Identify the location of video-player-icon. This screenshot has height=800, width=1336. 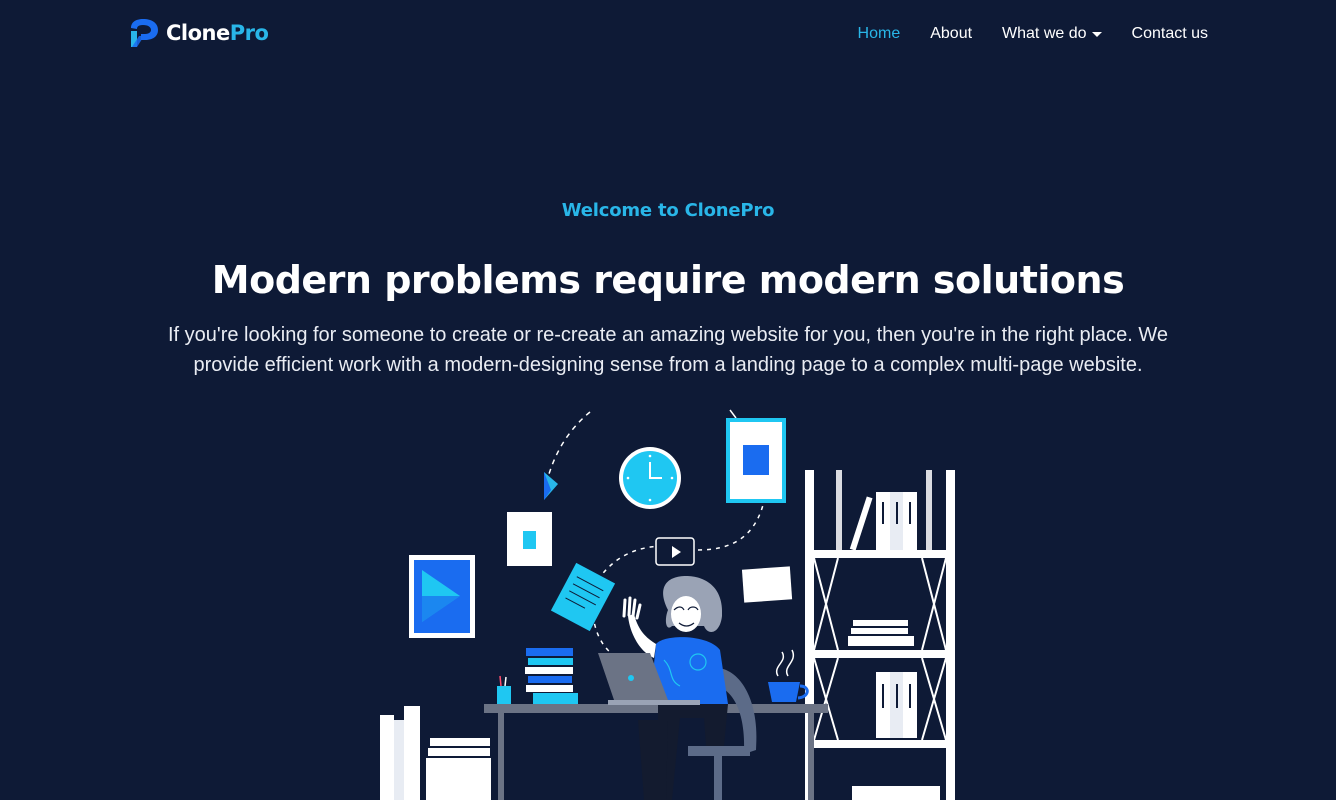
(675, 551).